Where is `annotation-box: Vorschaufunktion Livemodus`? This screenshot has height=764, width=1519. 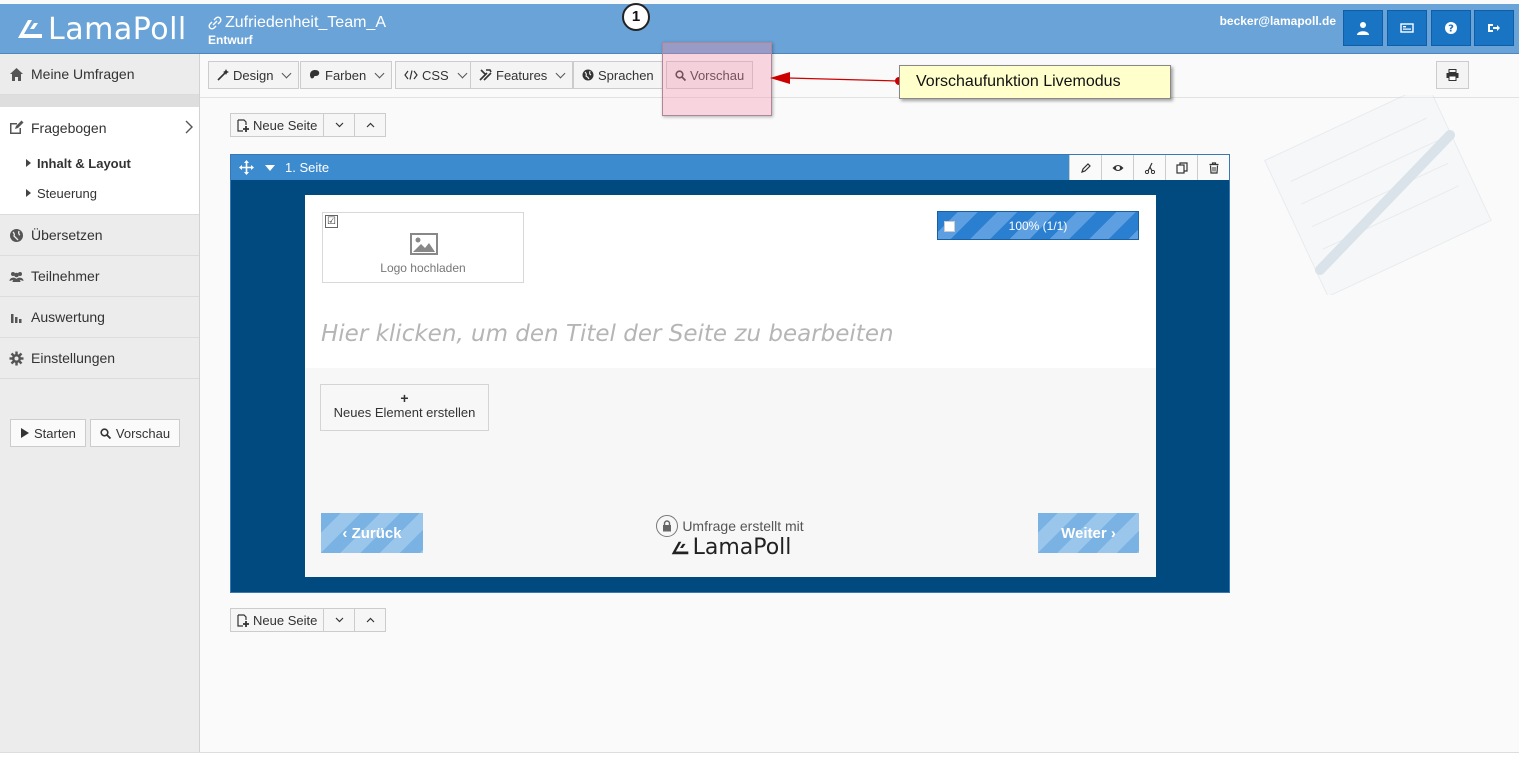
annotation-box: Vorschaufunktion Livemodus is located at coordinates (1035, 82).